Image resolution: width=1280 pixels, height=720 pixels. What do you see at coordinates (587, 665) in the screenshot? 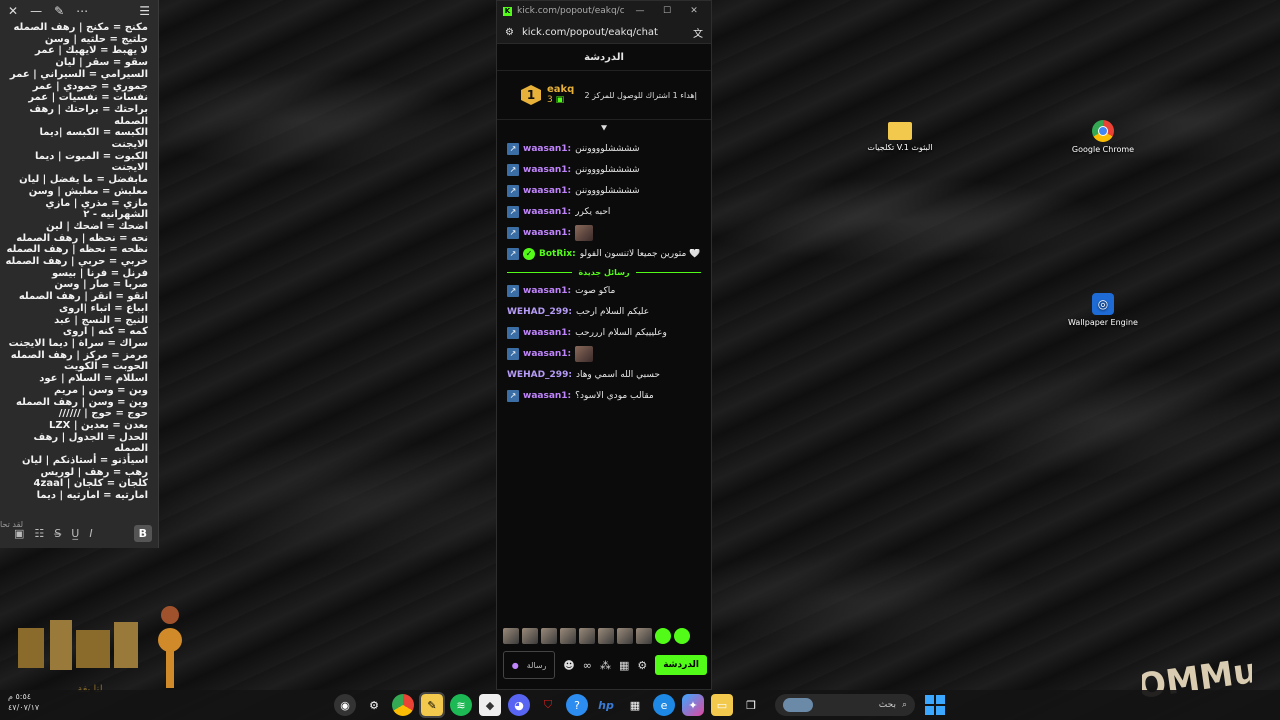
I see `infinity-icon: ∞` at bounding box center [587, 665].